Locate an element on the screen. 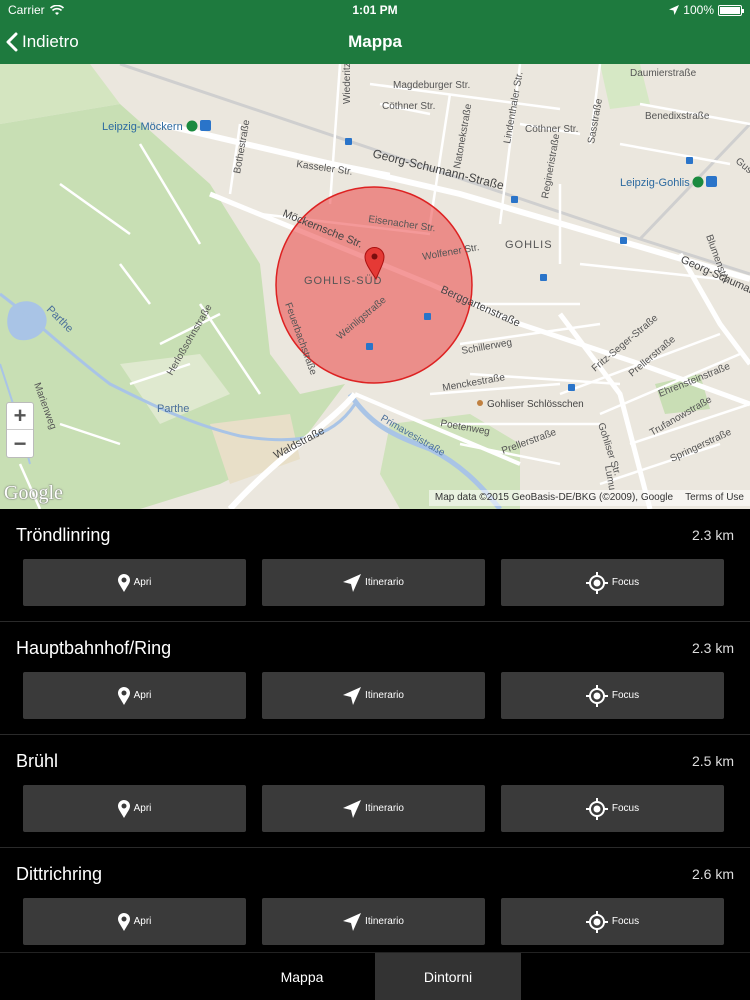 The width and height of the screenshot is (750, 1000). wifi-icon is located at coordinates (56, 9).